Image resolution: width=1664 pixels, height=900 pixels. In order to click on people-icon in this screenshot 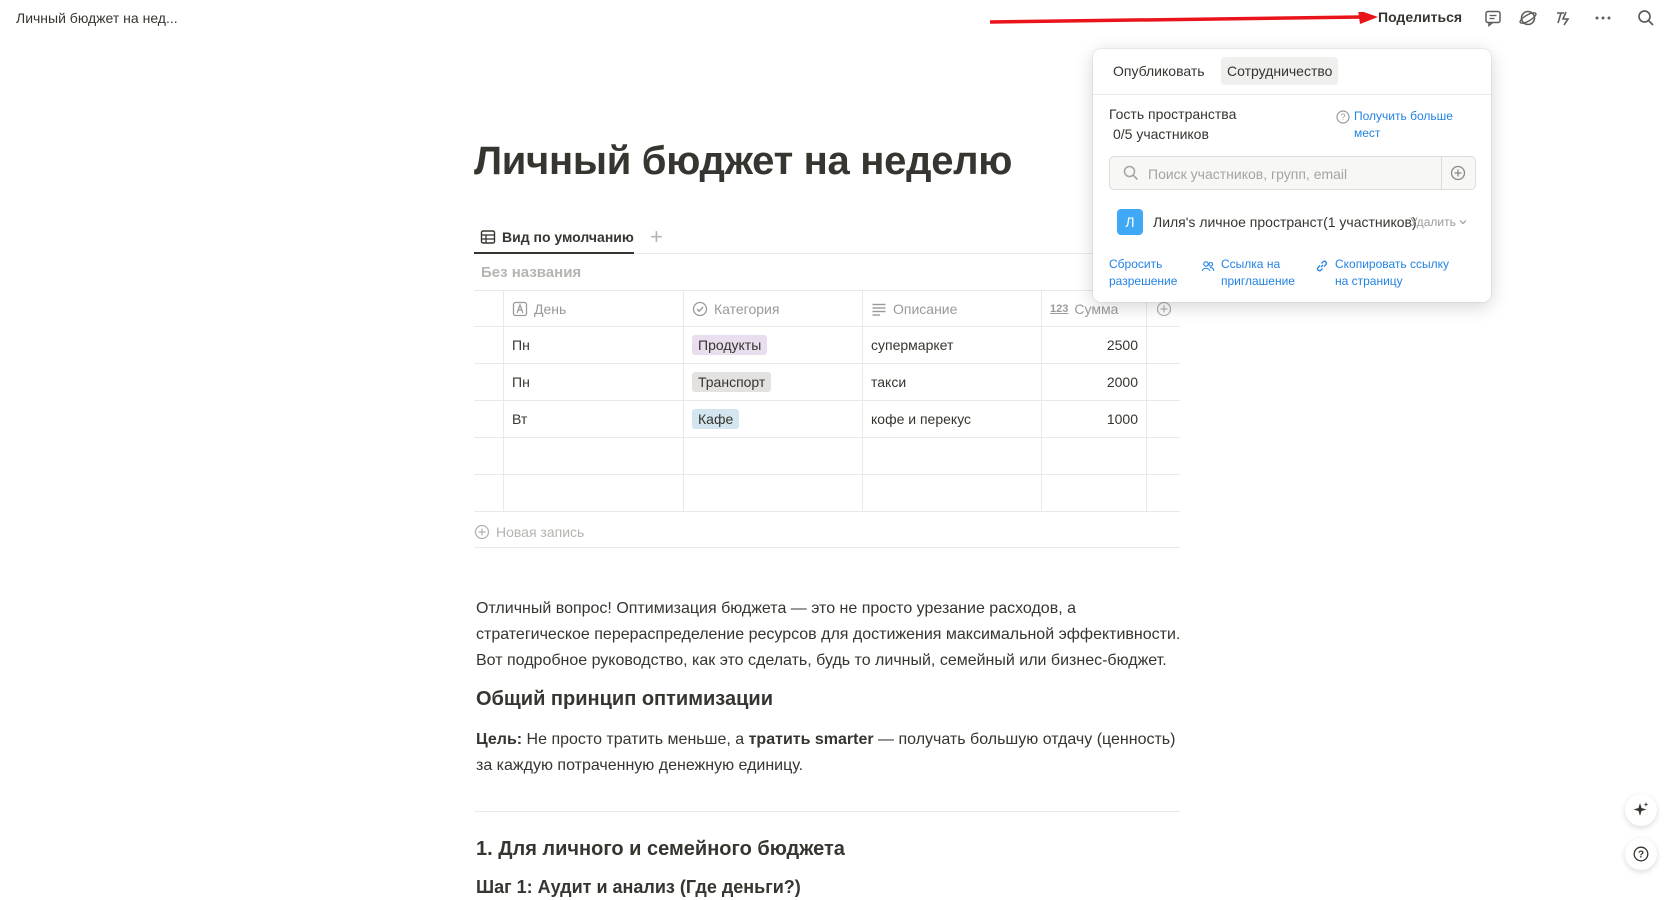, I will do `click(1208, 266)`.